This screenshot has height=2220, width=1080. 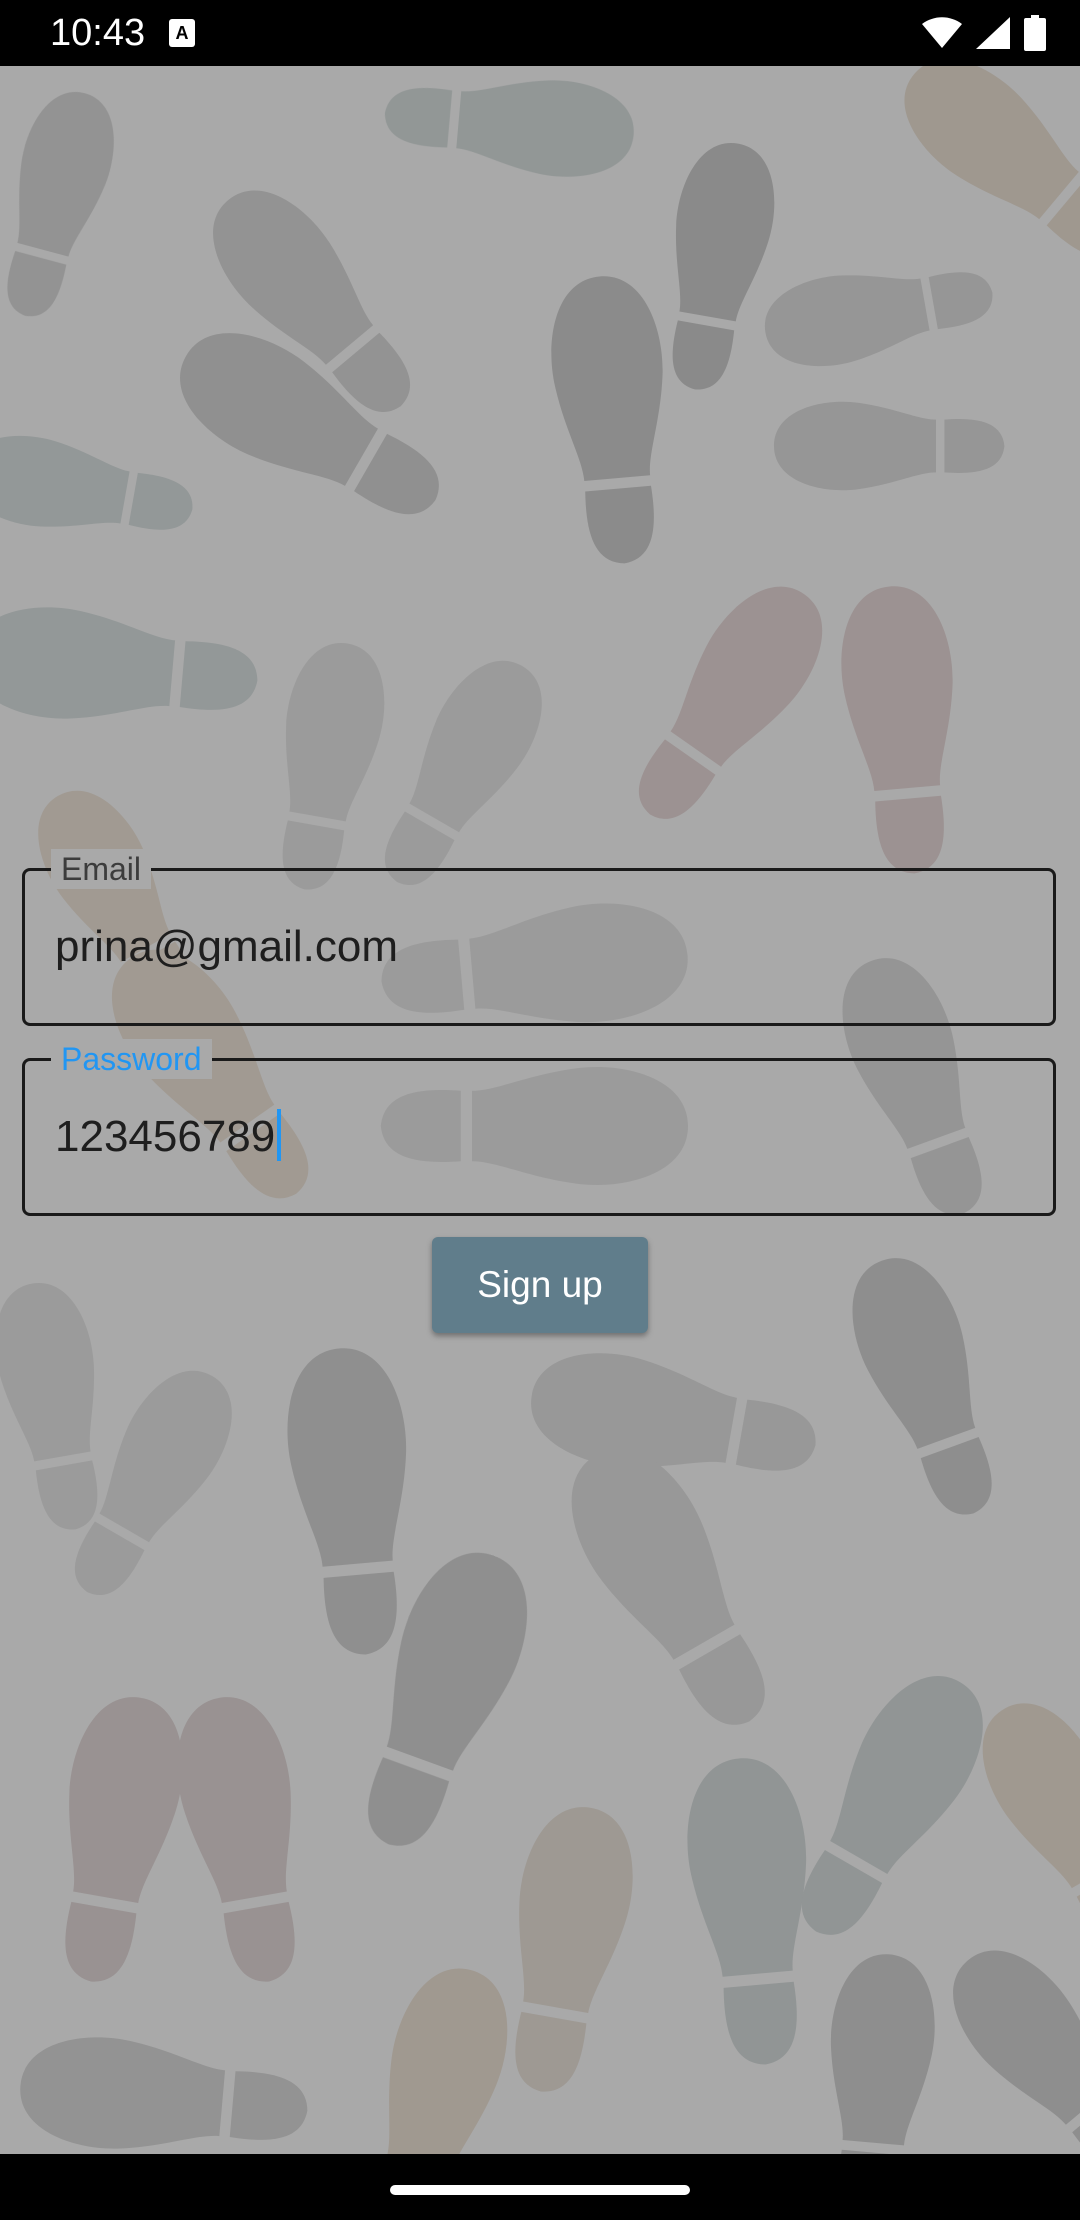 What do you see at coordinates (279, 1135) in the screenshot?
I see `text-cursor` at bounding box center [279, 1135].